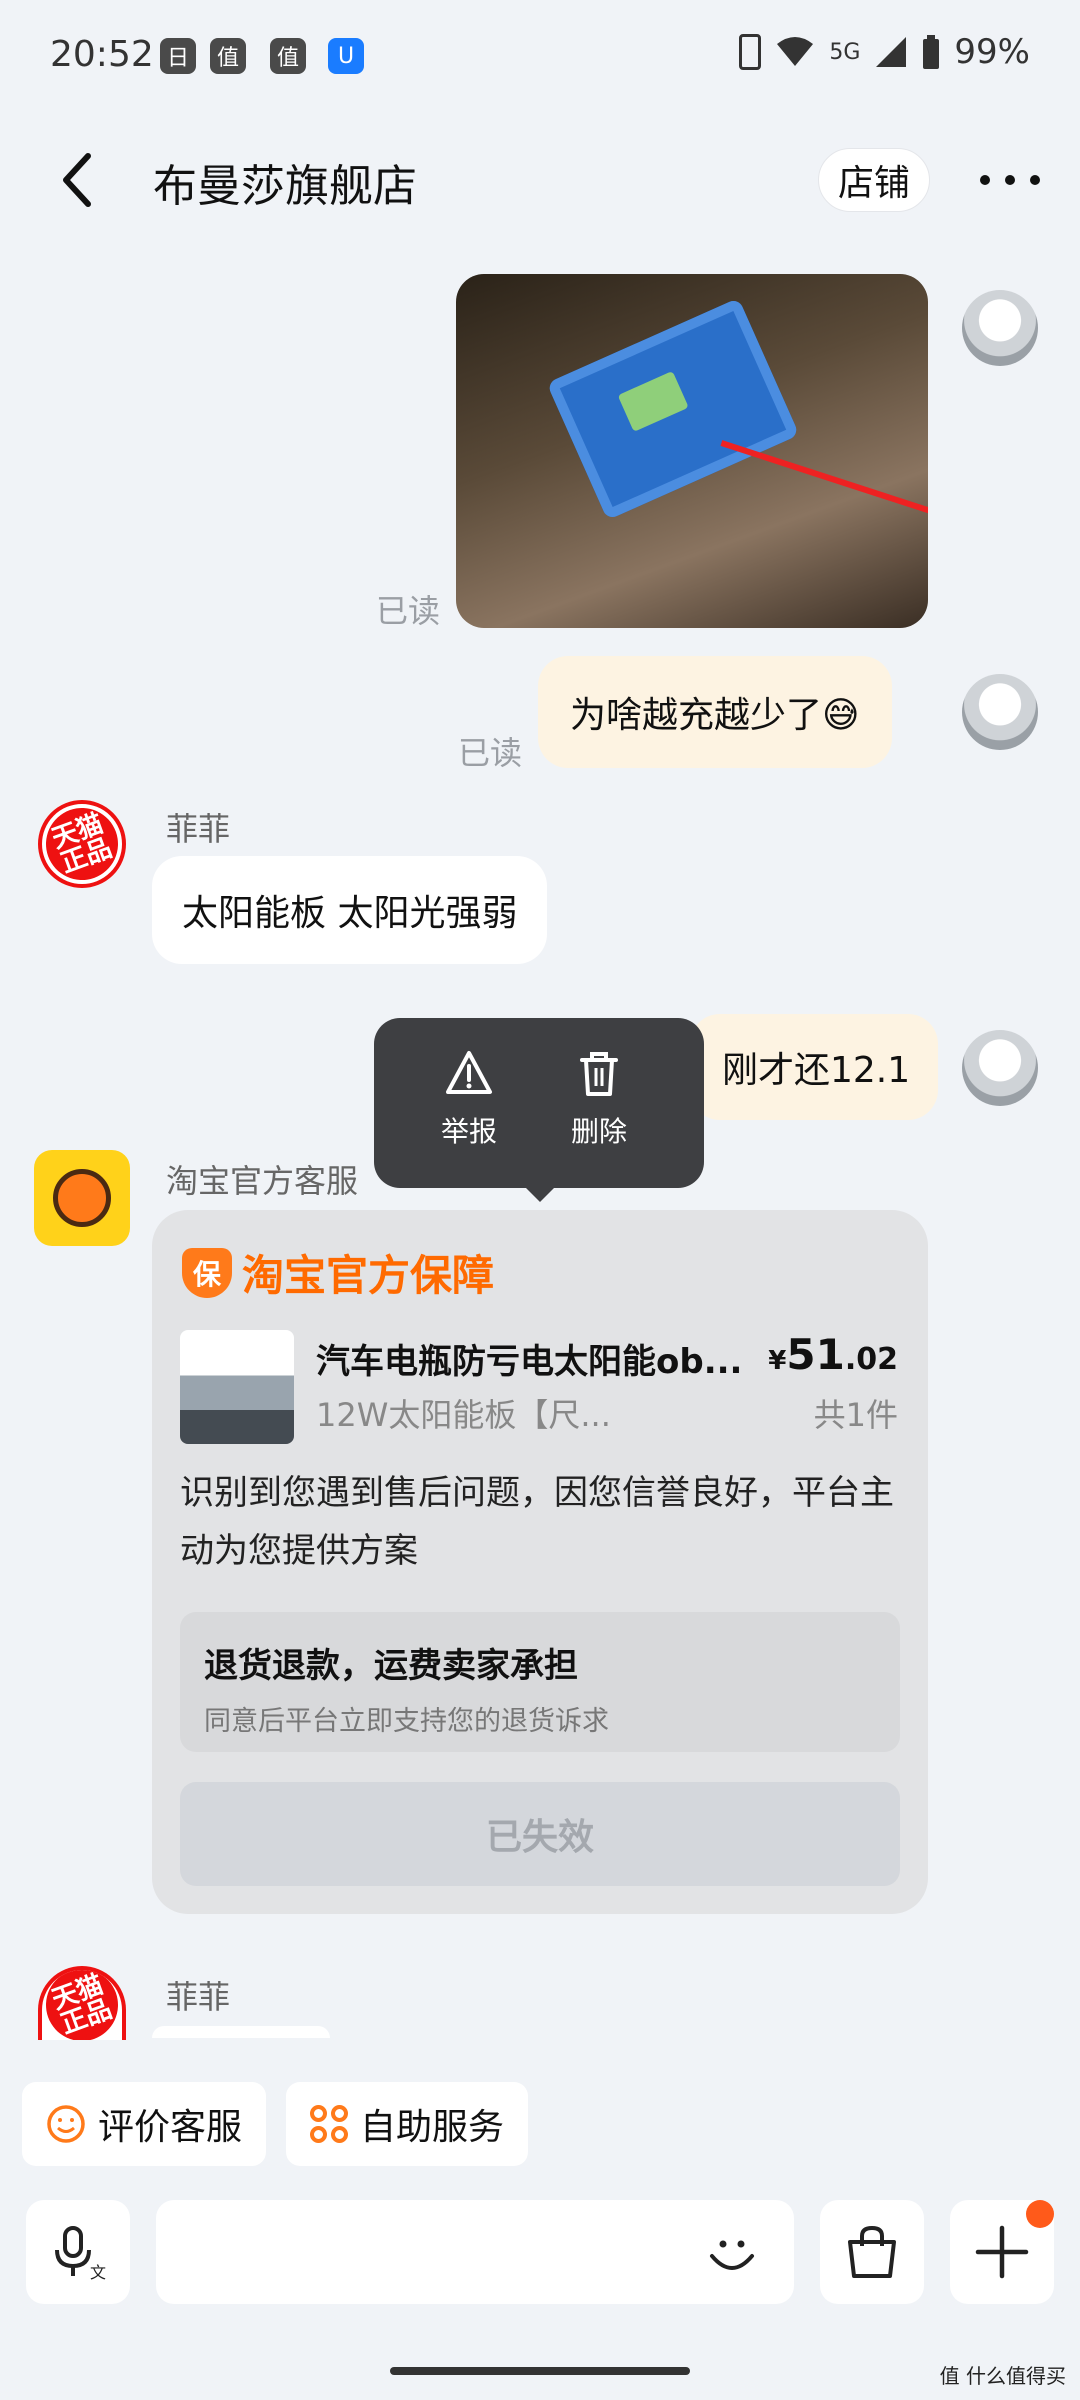 This screenshot has height=2400, width=1080. What do you see at coordinates (855, 1415) in the screenshot?
I see `product-quantity: 共1件` at bounding box center [855, 1415].